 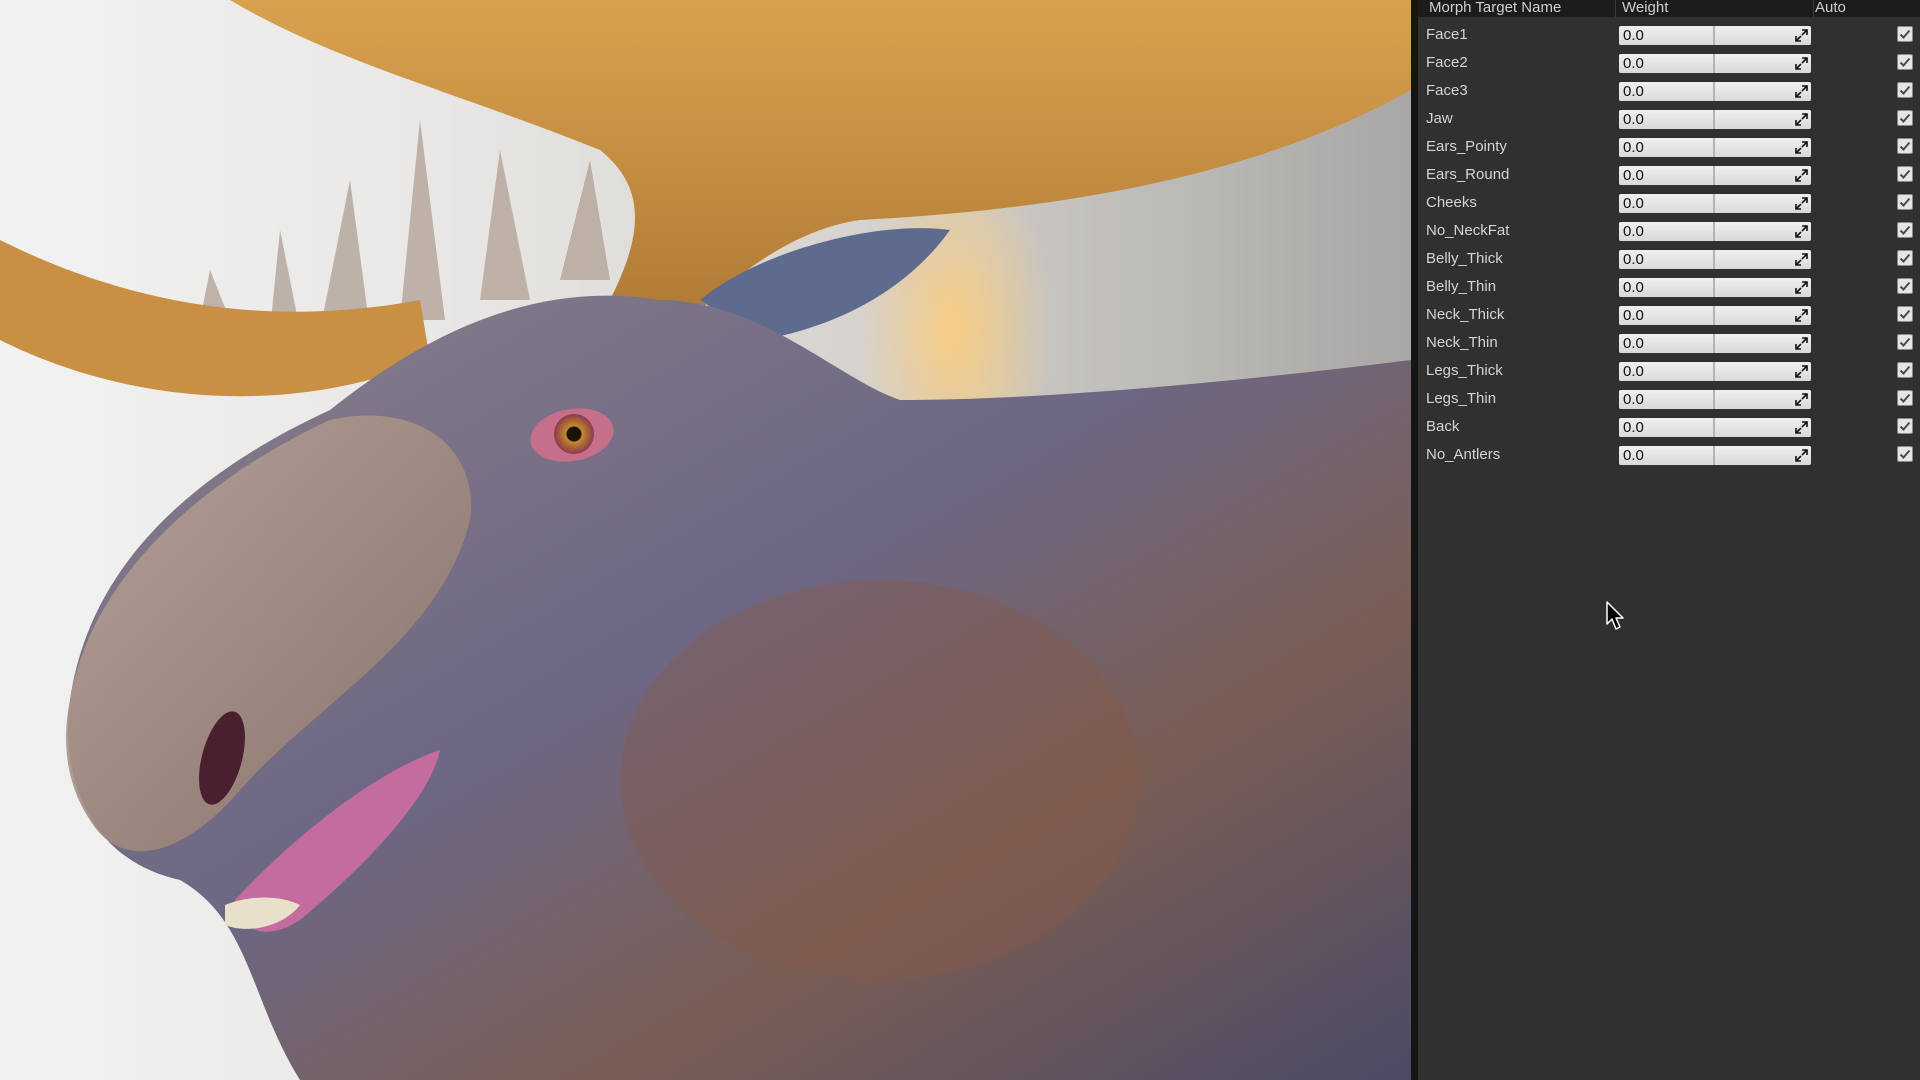 I want to click on table-row: Belly_Thick 0.0, so click(x=1669, y=259).